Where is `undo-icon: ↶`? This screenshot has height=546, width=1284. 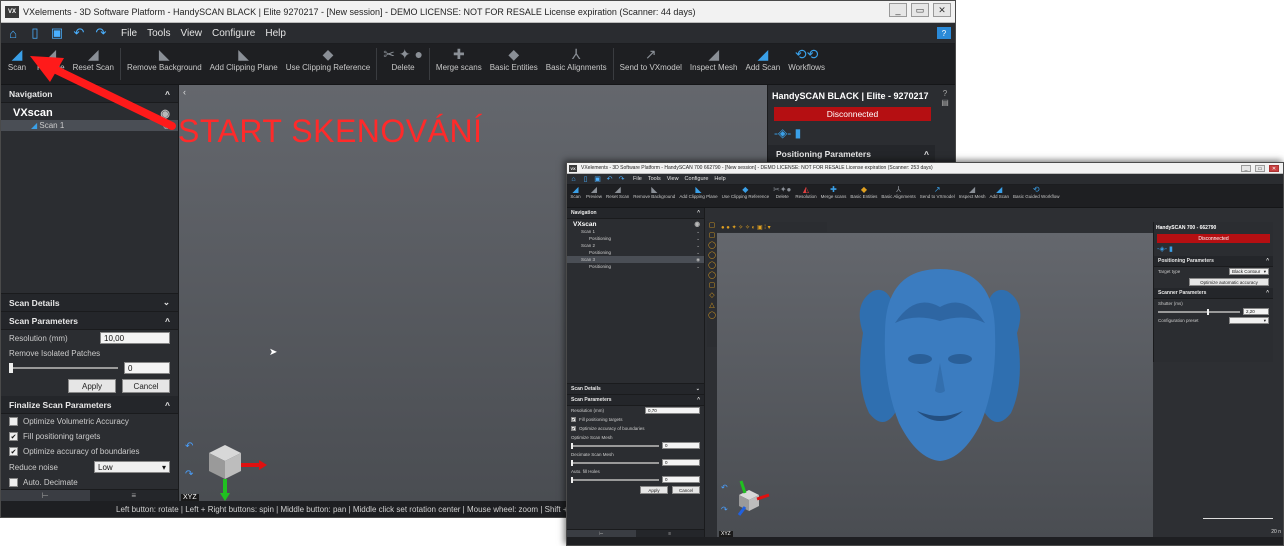
undo-icon: ↶ is located at coordinates (609, 179).